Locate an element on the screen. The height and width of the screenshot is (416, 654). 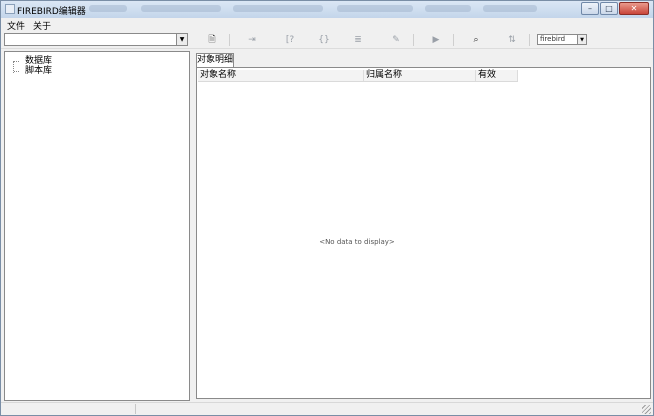
tree-node-label: 数据库 is located at coordinates (39, 61).